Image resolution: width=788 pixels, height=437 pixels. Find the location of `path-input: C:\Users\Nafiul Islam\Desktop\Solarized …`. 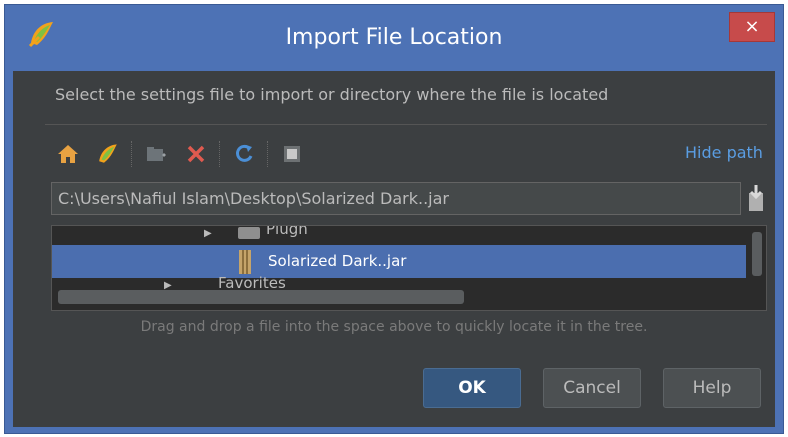

path-input: C:\Users\Nafiul Islam\Desktop\Solarized … is located at coordinates (396, 198).